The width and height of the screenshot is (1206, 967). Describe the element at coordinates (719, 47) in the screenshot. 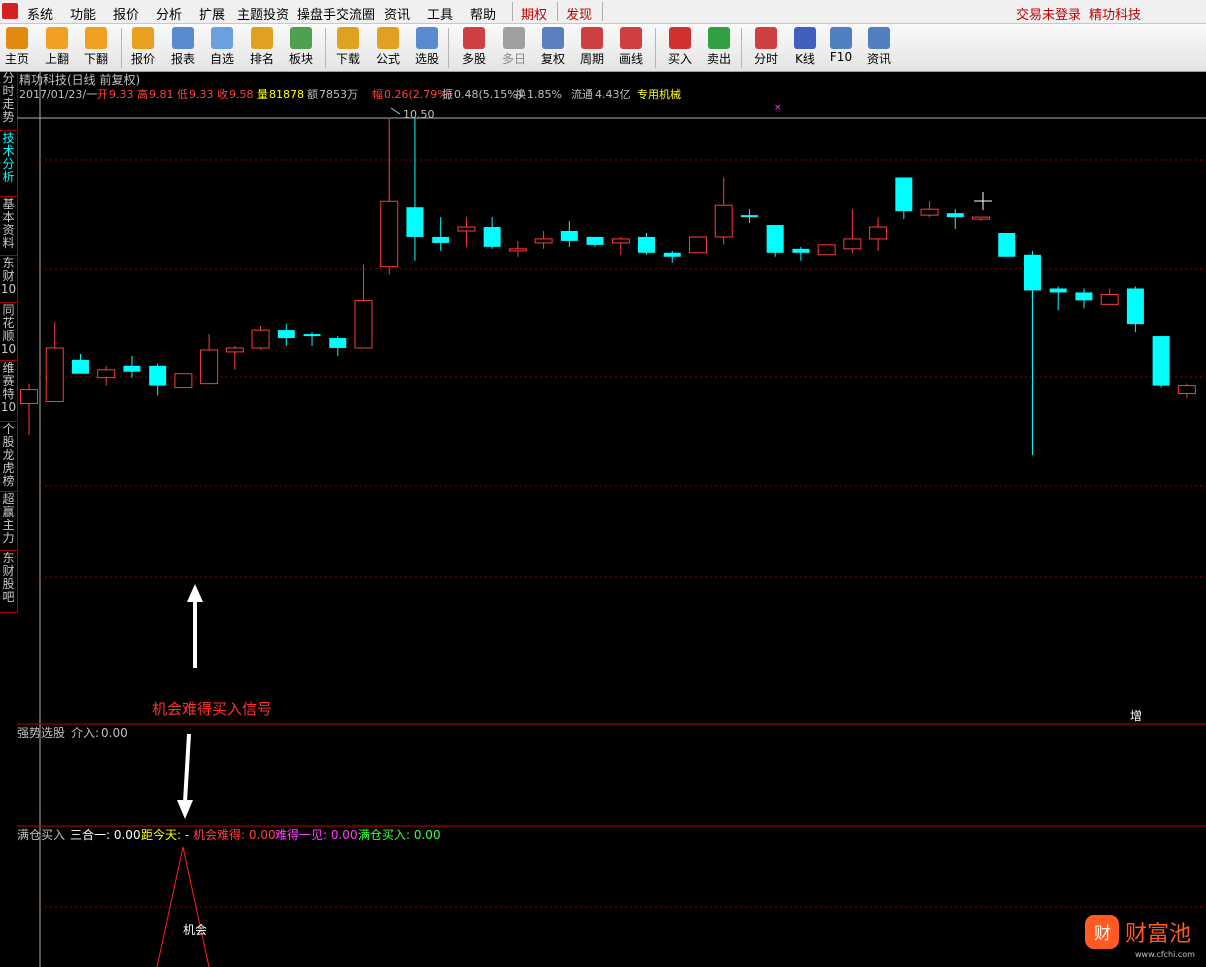

I see `toolbar-button-sell: 卖出` at that location.